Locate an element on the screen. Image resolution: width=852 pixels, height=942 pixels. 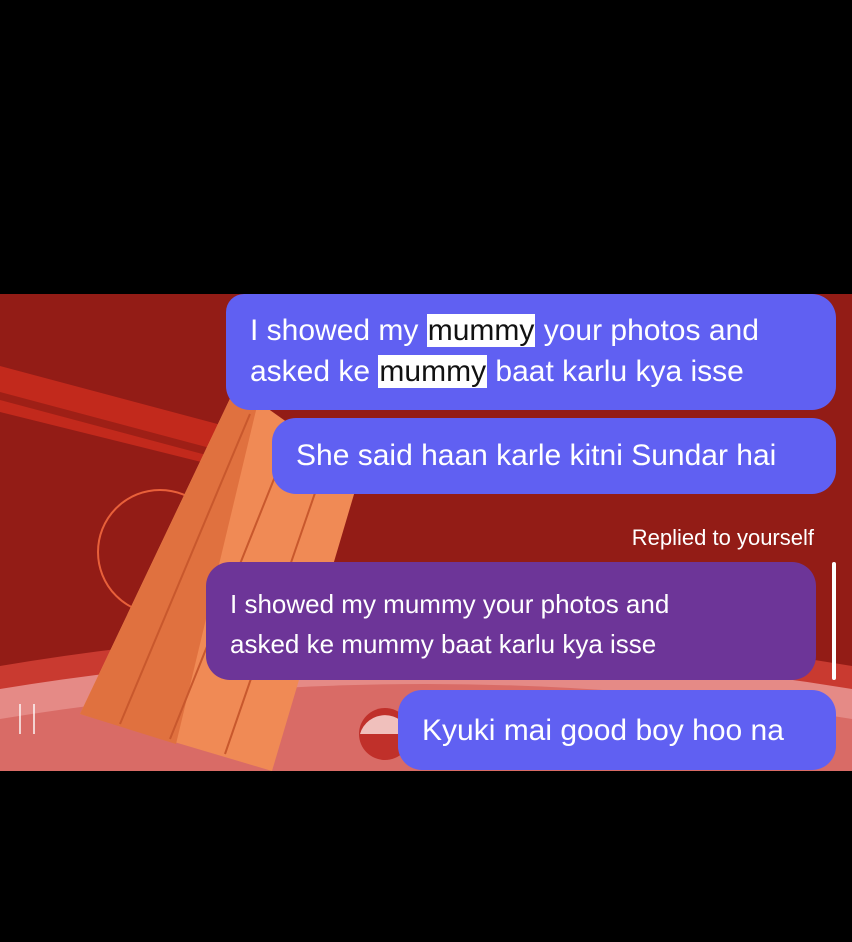
quoted-line-1: I showed my mummy your photos and is located at coordinates (450, 604).